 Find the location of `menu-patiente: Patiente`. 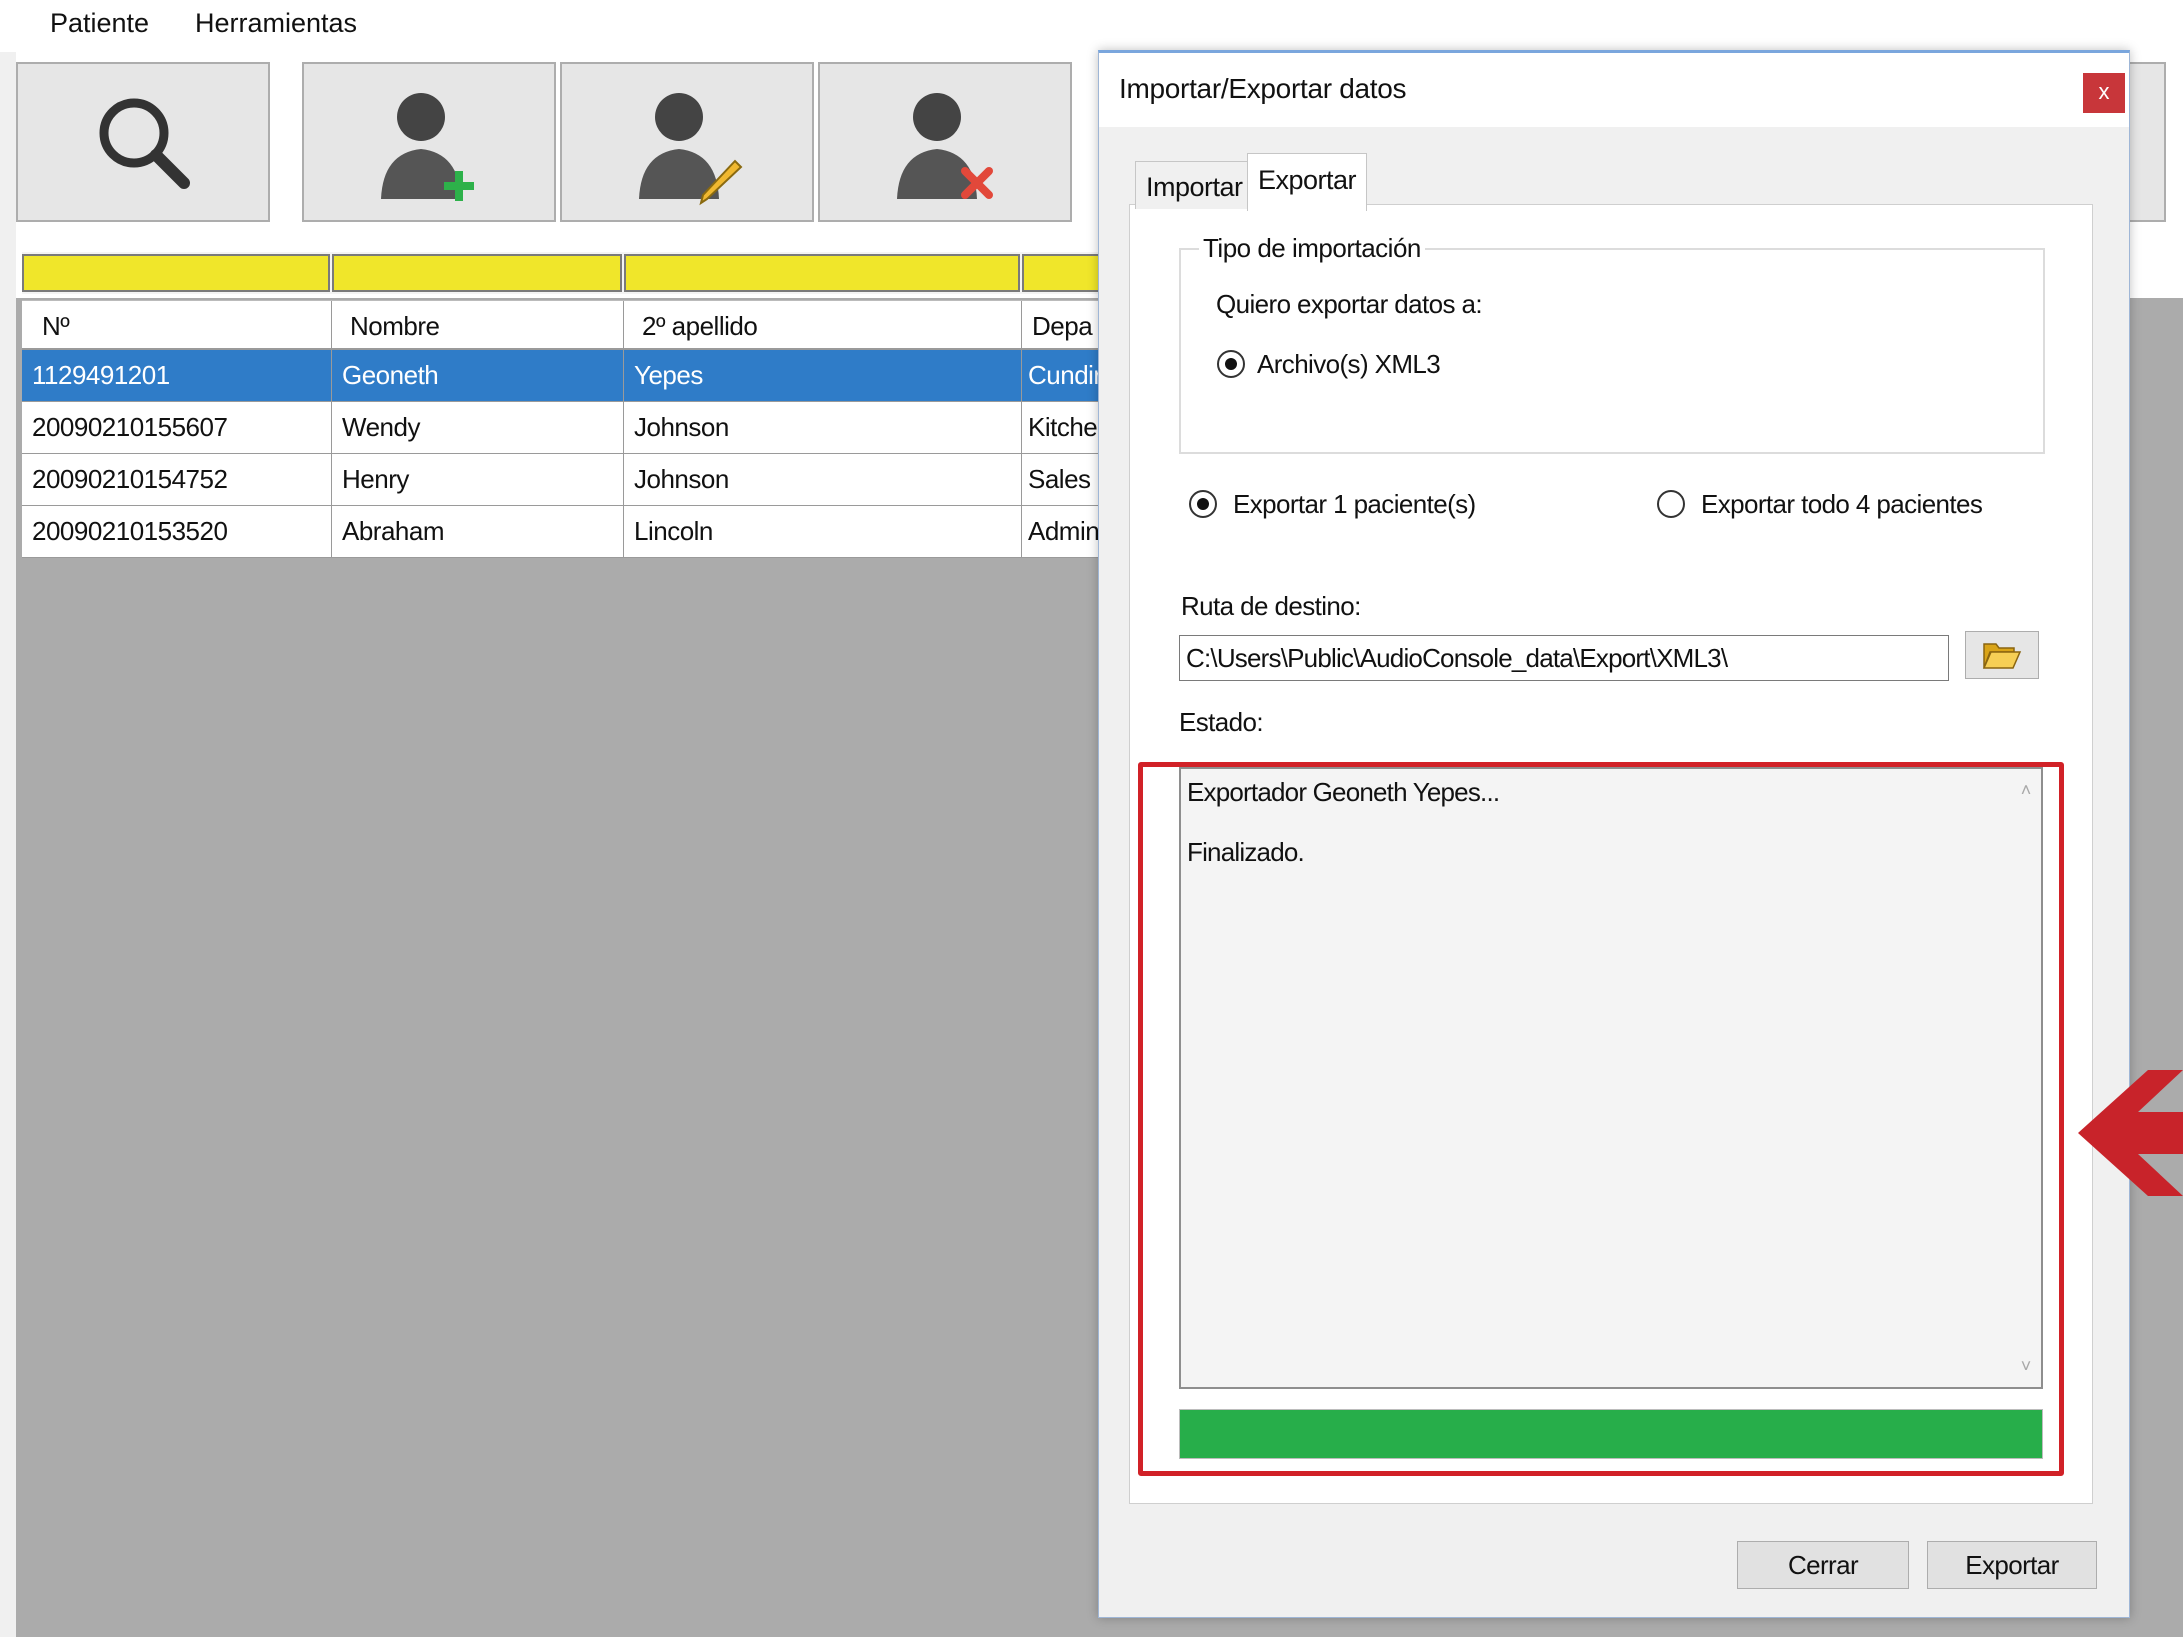

menu-patiente: Patiente is located at coordinates (99, 23).